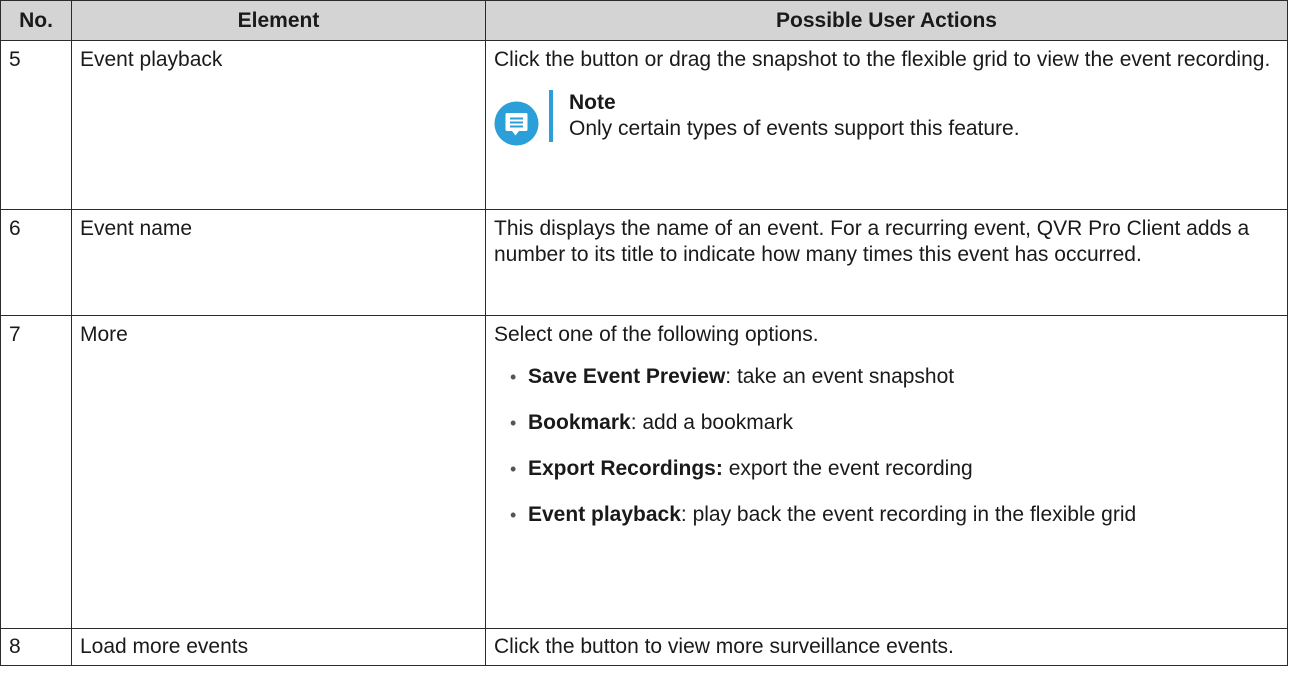 The width and height of the screenshot is (1289, 688). Describe the element at coordinates (893, 423) in the screenshot. I see `list-item: Bookmark: add a bookmark` at that location.